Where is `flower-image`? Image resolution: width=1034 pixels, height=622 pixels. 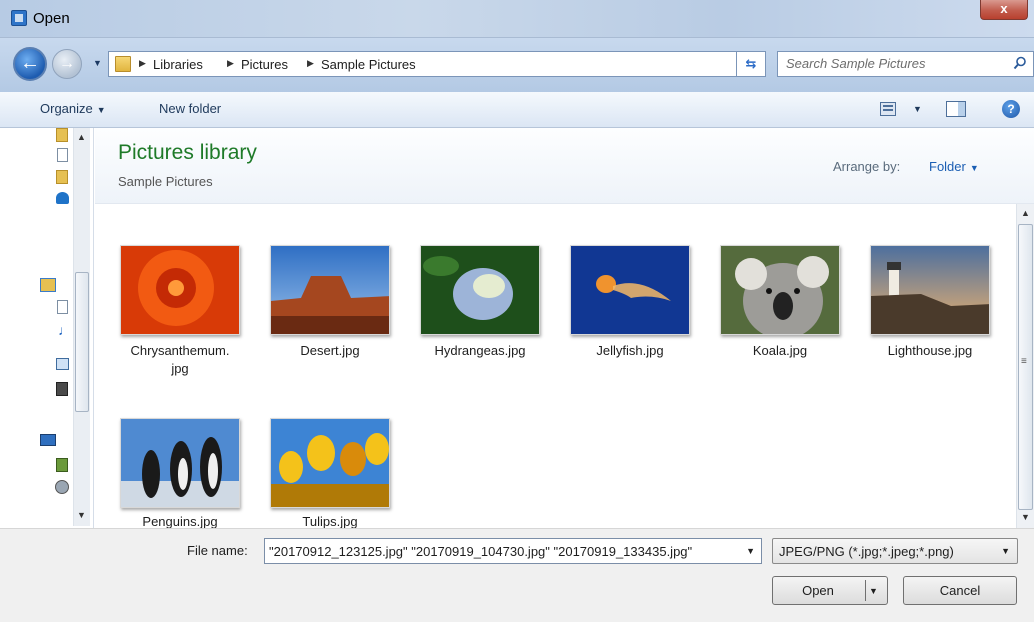
flower-image is located at coordinates (180, 290).